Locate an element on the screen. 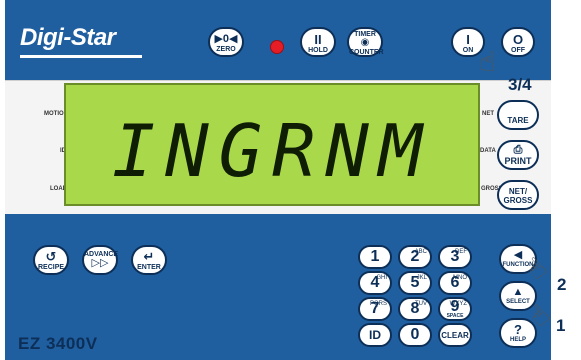 Image resolution: width=581 pixels, height=360 pixels. net-gross-button: NET/ GROSS is located at coordinates (518, 195).